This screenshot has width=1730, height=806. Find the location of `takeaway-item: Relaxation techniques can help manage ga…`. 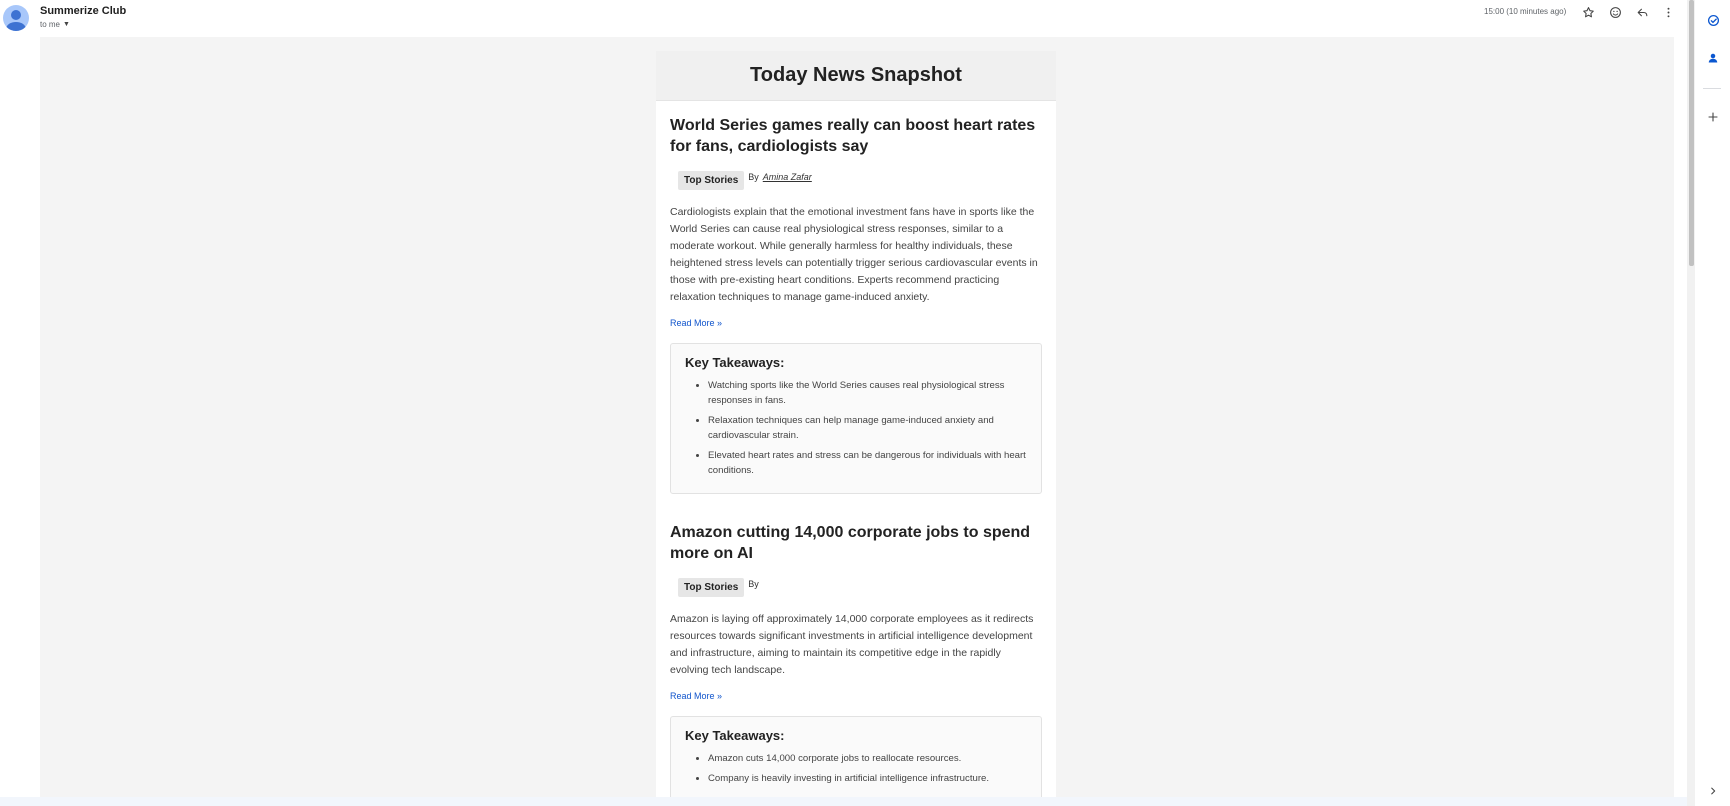

takeaway-item: Relaxation techniques can help manage ga… is located at coordinates (861, 428).